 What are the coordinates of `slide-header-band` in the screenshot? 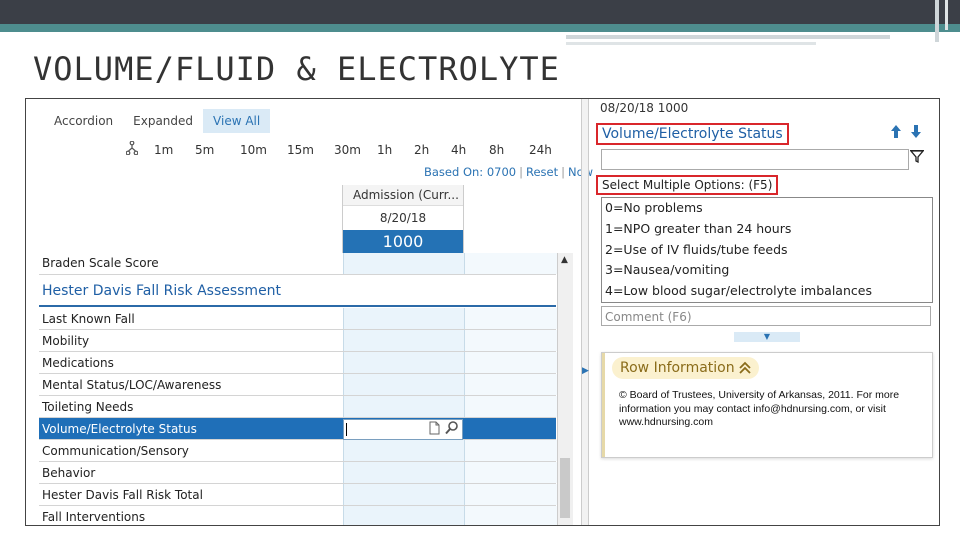 It's located at (480, 12).